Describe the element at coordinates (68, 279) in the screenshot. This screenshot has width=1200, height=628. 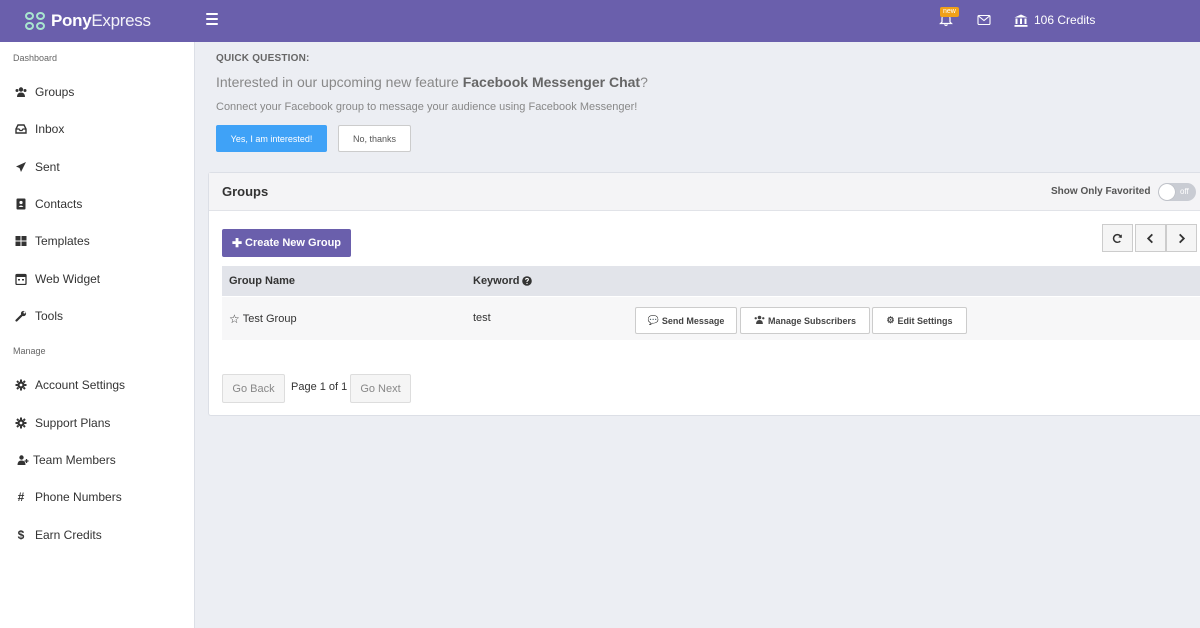
I see `sidebar-item-label: Web Widget` at that location.